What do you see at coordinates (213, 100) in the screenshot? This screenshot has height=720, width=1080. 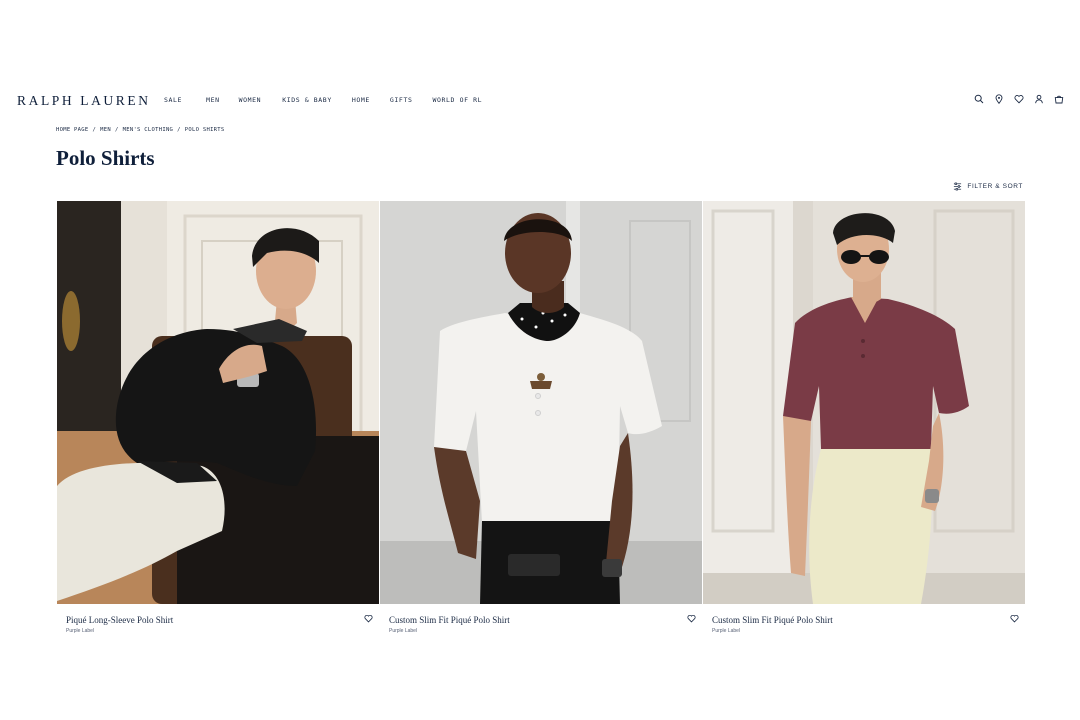 I see `nav-item-men: MEN` at bounding box center [213, 100].